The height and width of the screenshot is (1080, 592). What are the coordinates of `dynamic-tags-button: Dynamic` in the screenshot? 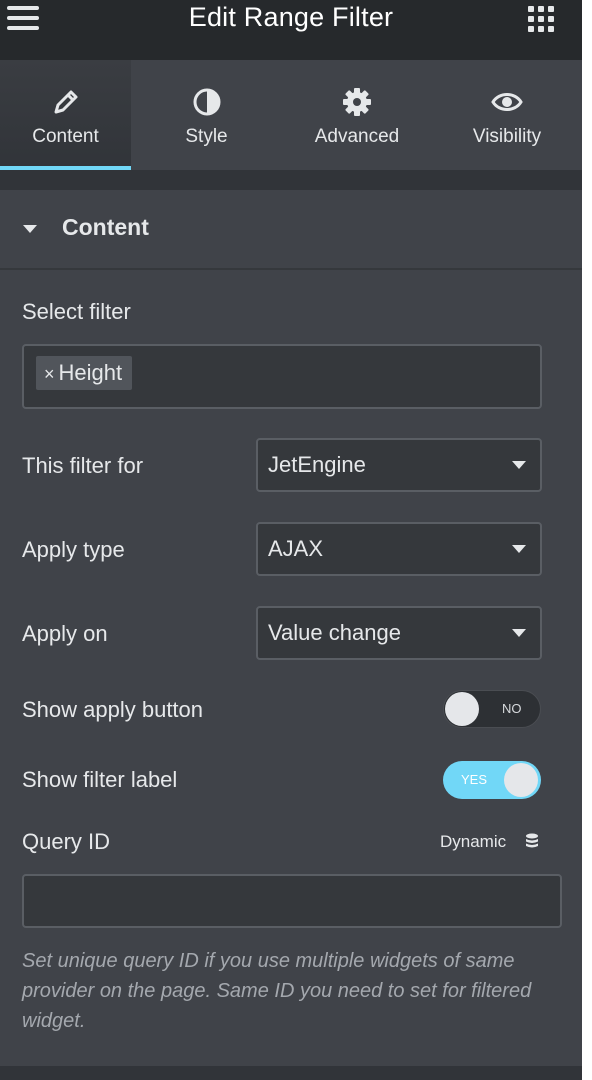 It's located at (473, 842).